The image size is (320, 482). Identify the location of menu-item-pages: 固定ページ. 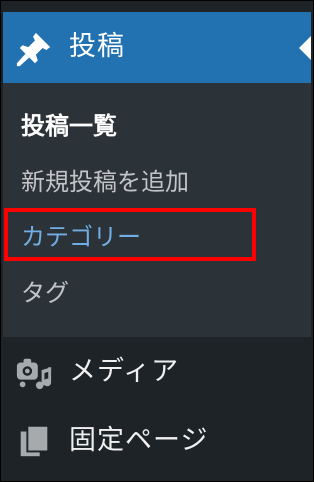
(157, 441).